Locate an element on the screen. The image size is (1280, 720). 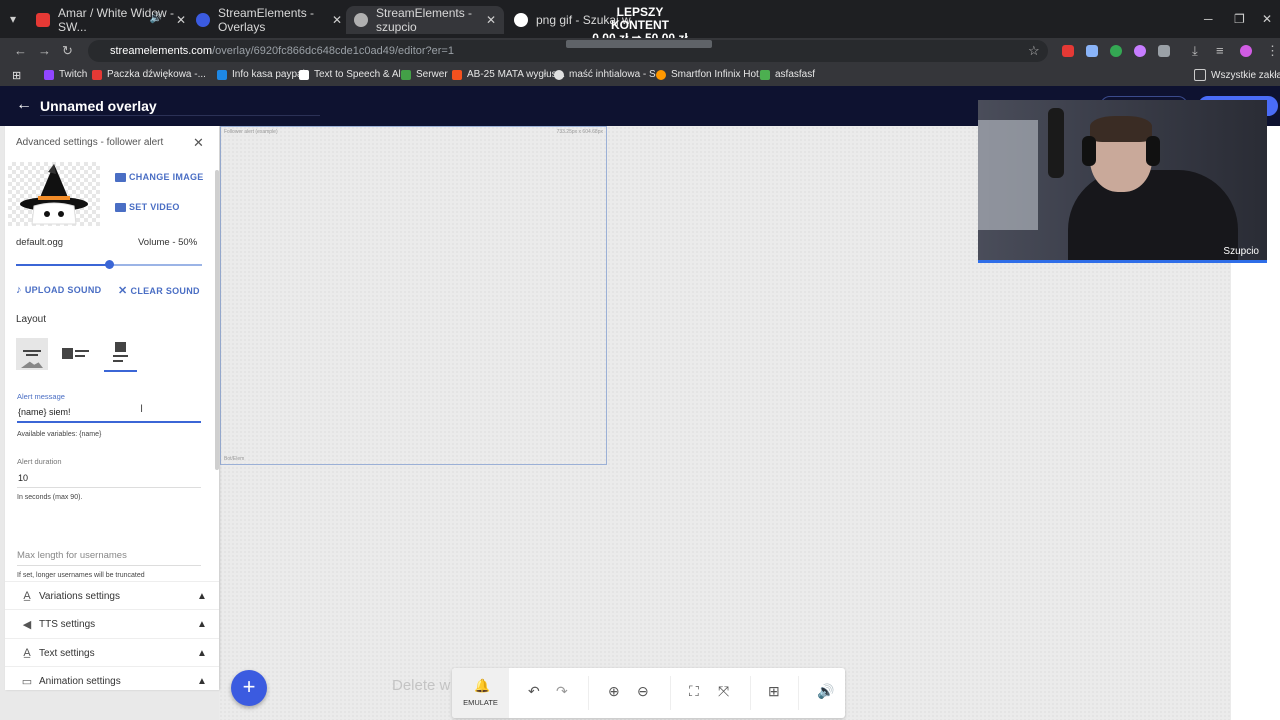
volume-slider-knob is located at coordinates (109, 264).